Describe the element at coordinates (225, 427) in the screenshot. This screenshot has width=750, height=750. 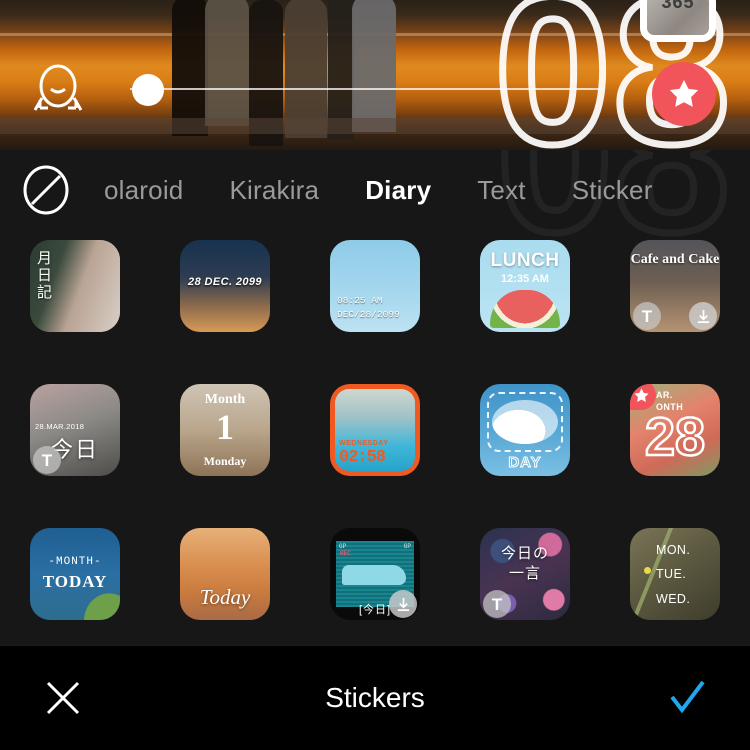
I see `sticker-day-number: 1` at that location.